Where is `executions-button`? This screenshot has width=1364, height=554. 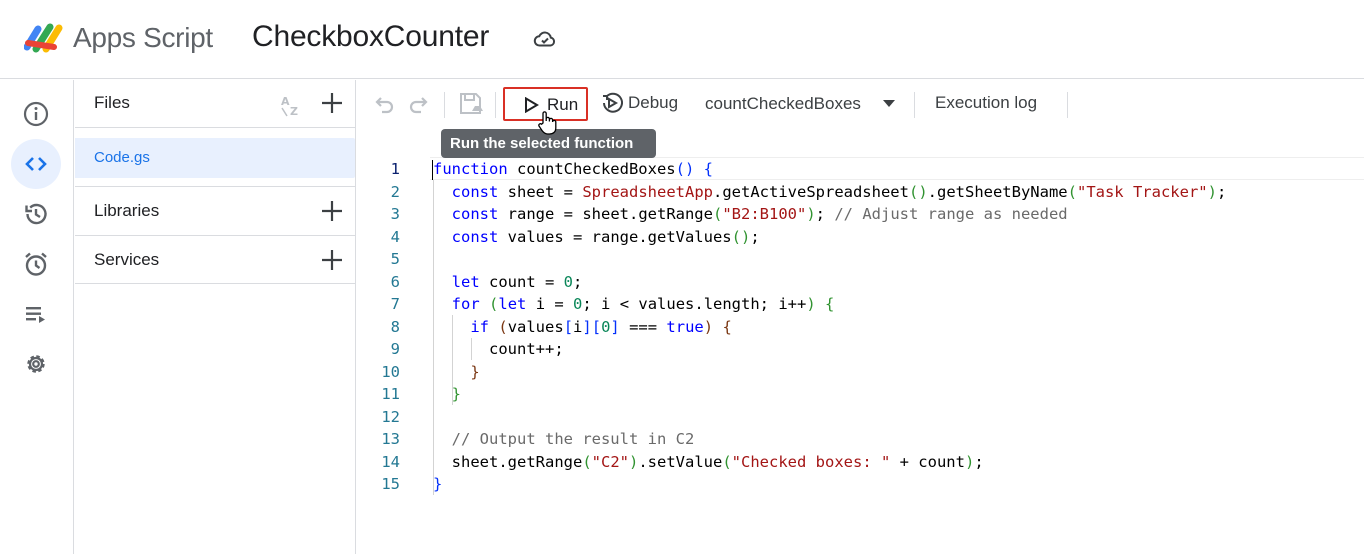 executions-button is located at coordinates (36, 314).